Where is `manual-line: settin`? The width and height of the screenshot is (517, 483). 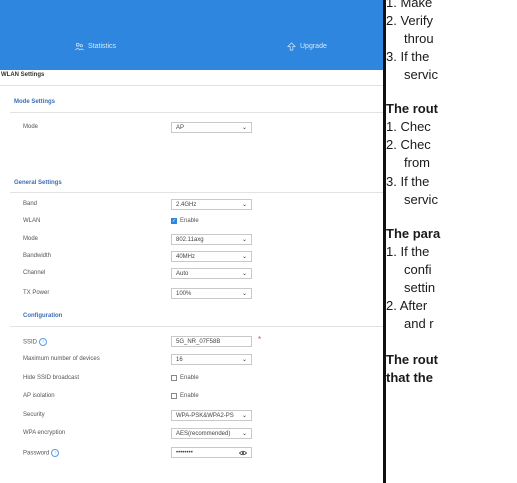 manual-line: settin is located at coordinates (420, 287).